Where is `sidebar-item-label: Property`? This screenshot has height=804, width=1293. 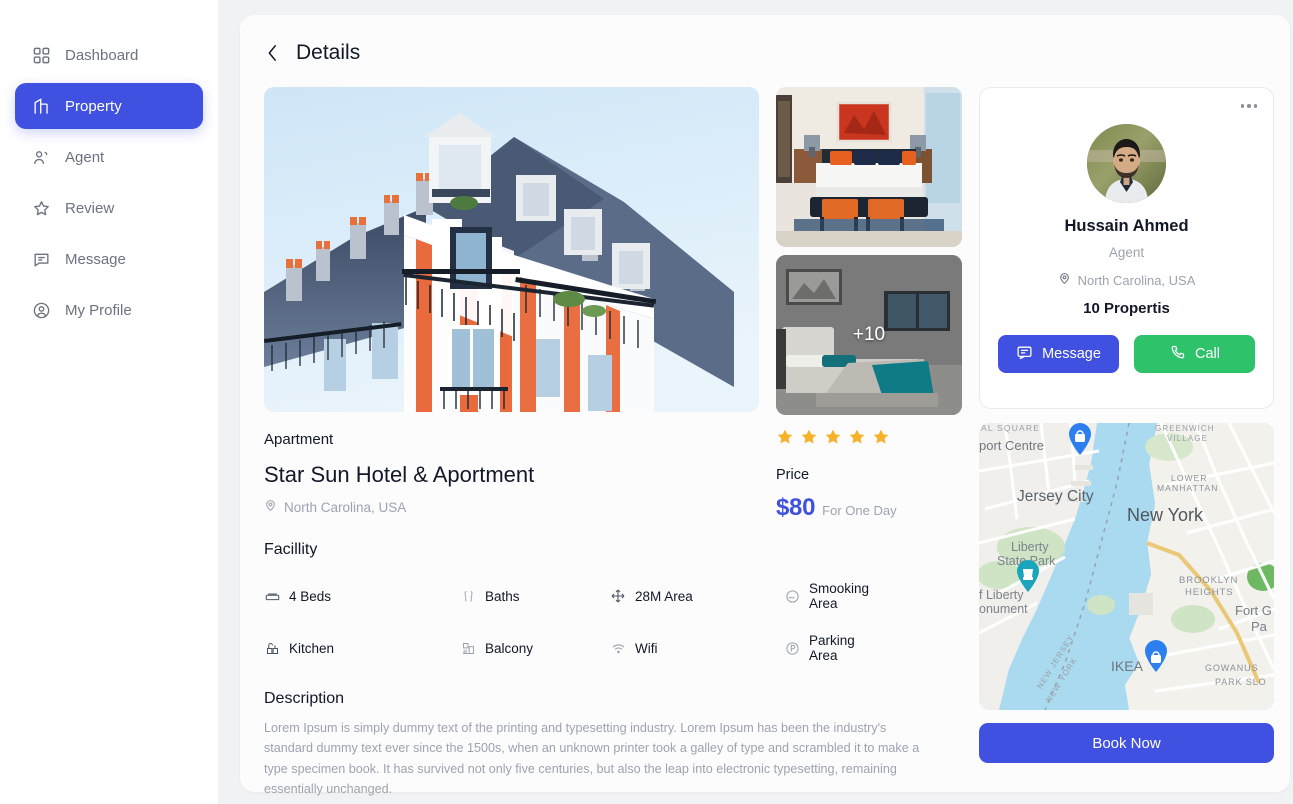 sidebar-item-label: Property is located at coordinates (93, 106).